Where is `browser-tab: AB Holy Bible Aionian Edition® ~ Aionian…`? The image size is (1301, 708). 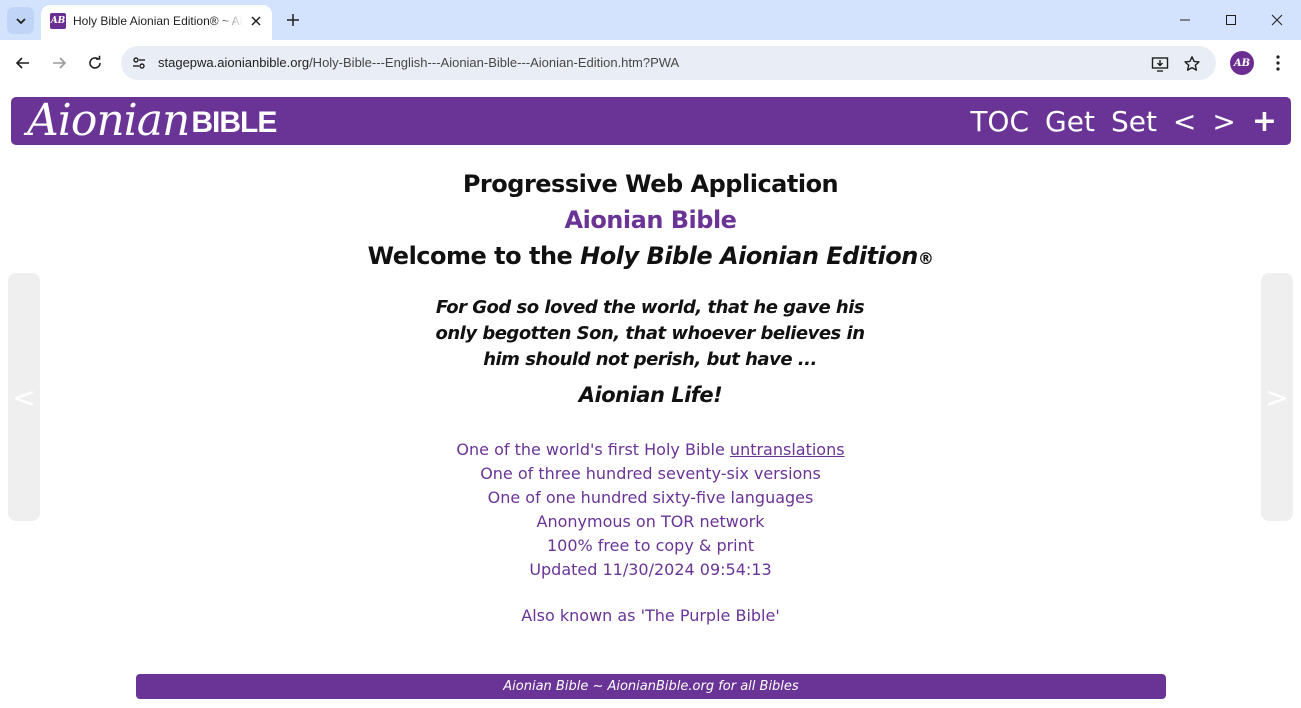
browser-tab: AB Holy Bible Aionian Edition® ~ Aionian… is located at coordinates (156, 22).